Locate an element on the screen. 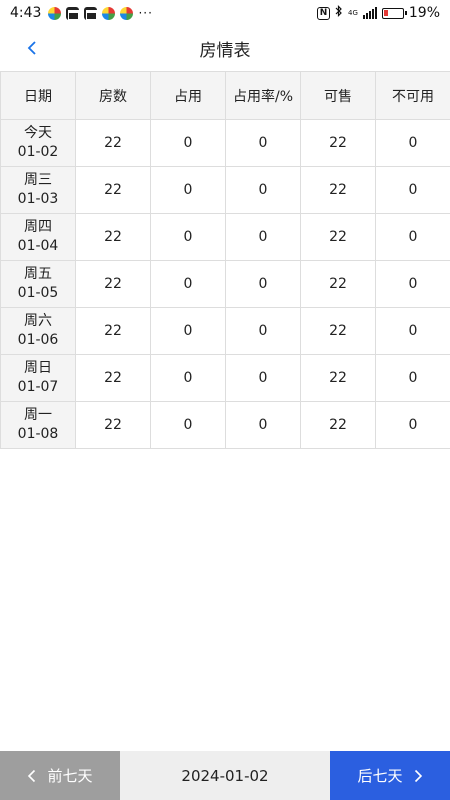 This screenshot has height=800, width=450. table-row: 今天 01-02 22 0 0 22 0 is located at coordinates (225, 143).